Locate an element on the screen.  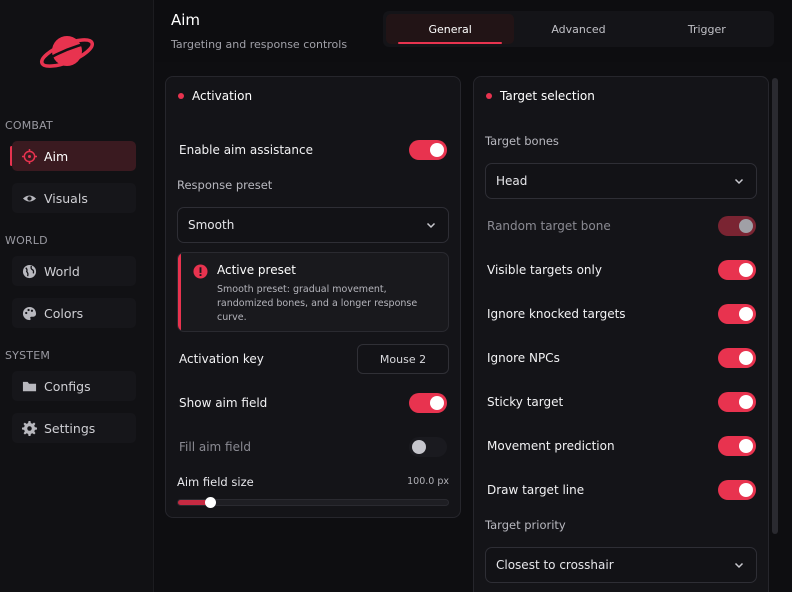
sidebar-item-label: Settings is located at coordinates (70, 428).